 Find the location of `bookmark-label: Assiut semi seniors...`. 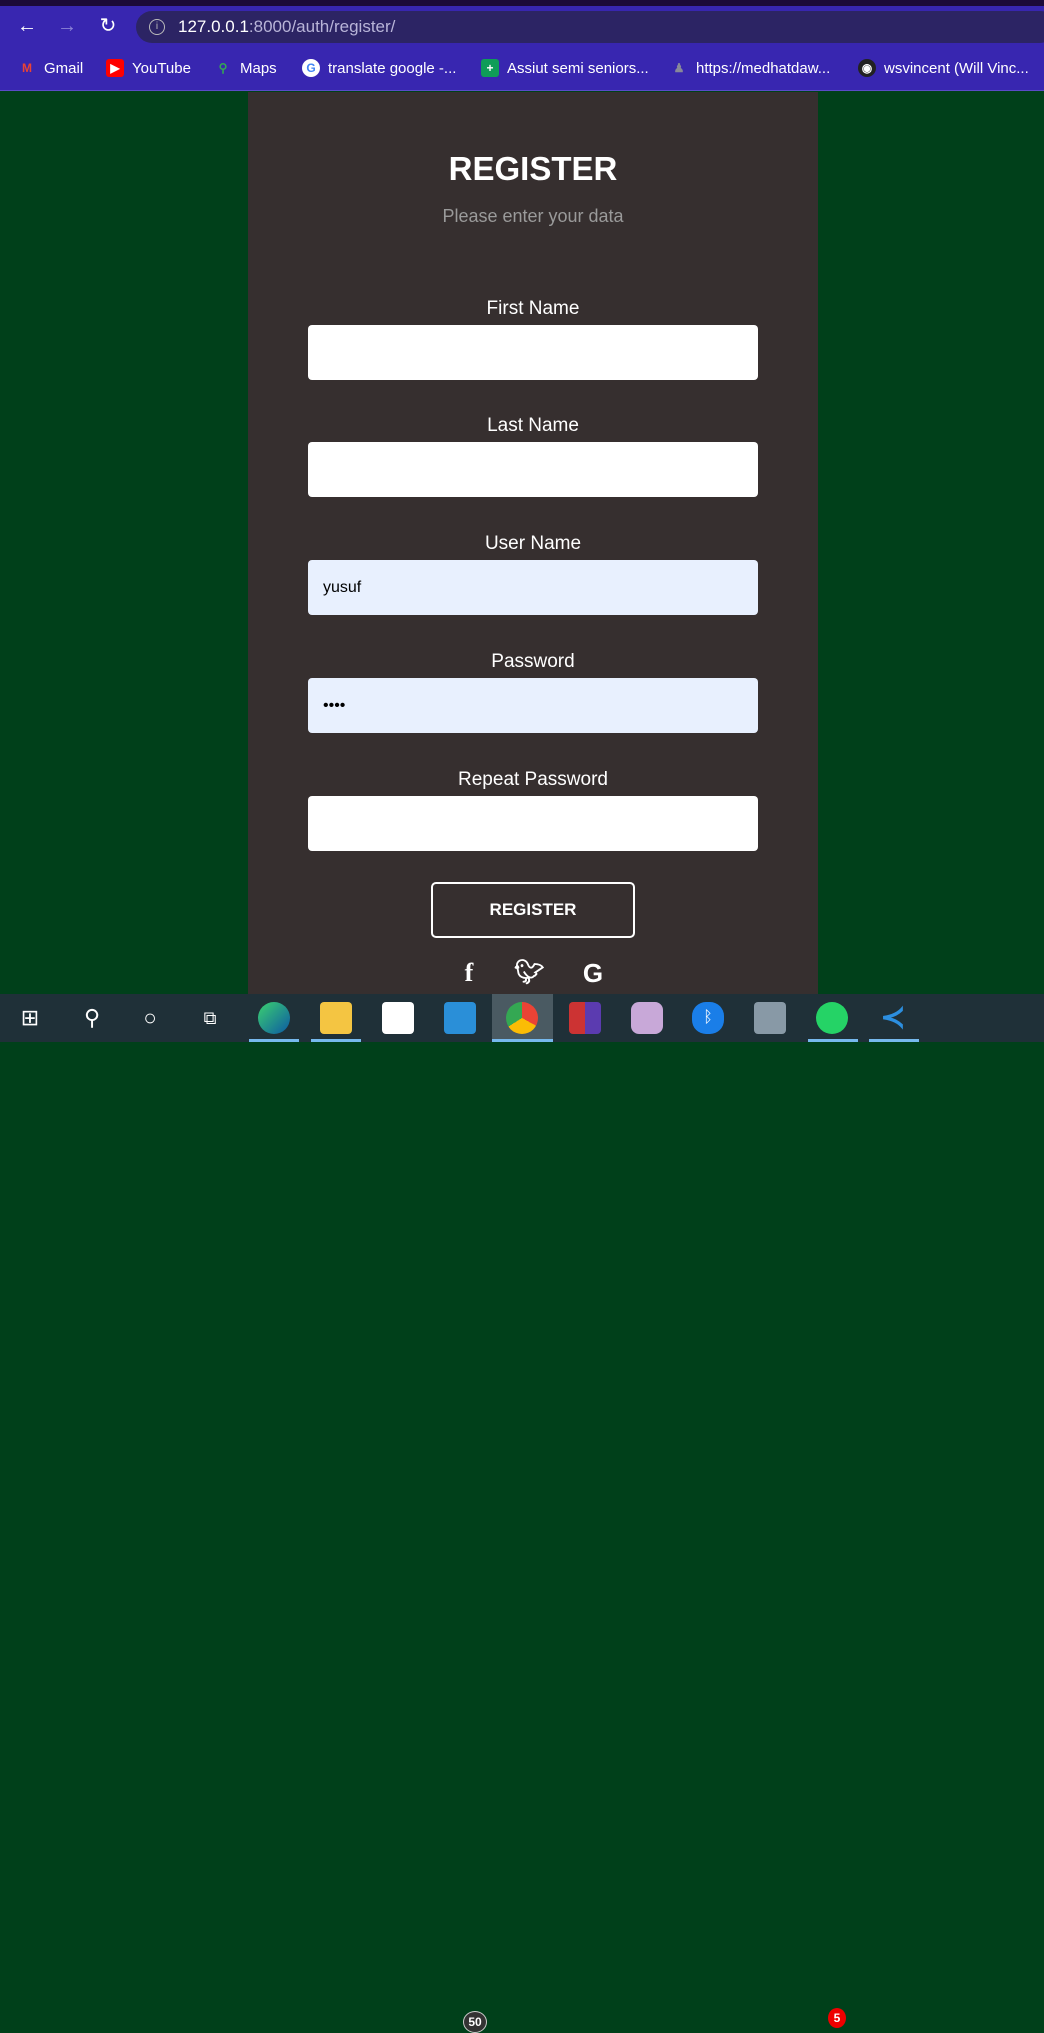

bookmark-label: Assiut semi seniors... is located at coordinates (578, 68).